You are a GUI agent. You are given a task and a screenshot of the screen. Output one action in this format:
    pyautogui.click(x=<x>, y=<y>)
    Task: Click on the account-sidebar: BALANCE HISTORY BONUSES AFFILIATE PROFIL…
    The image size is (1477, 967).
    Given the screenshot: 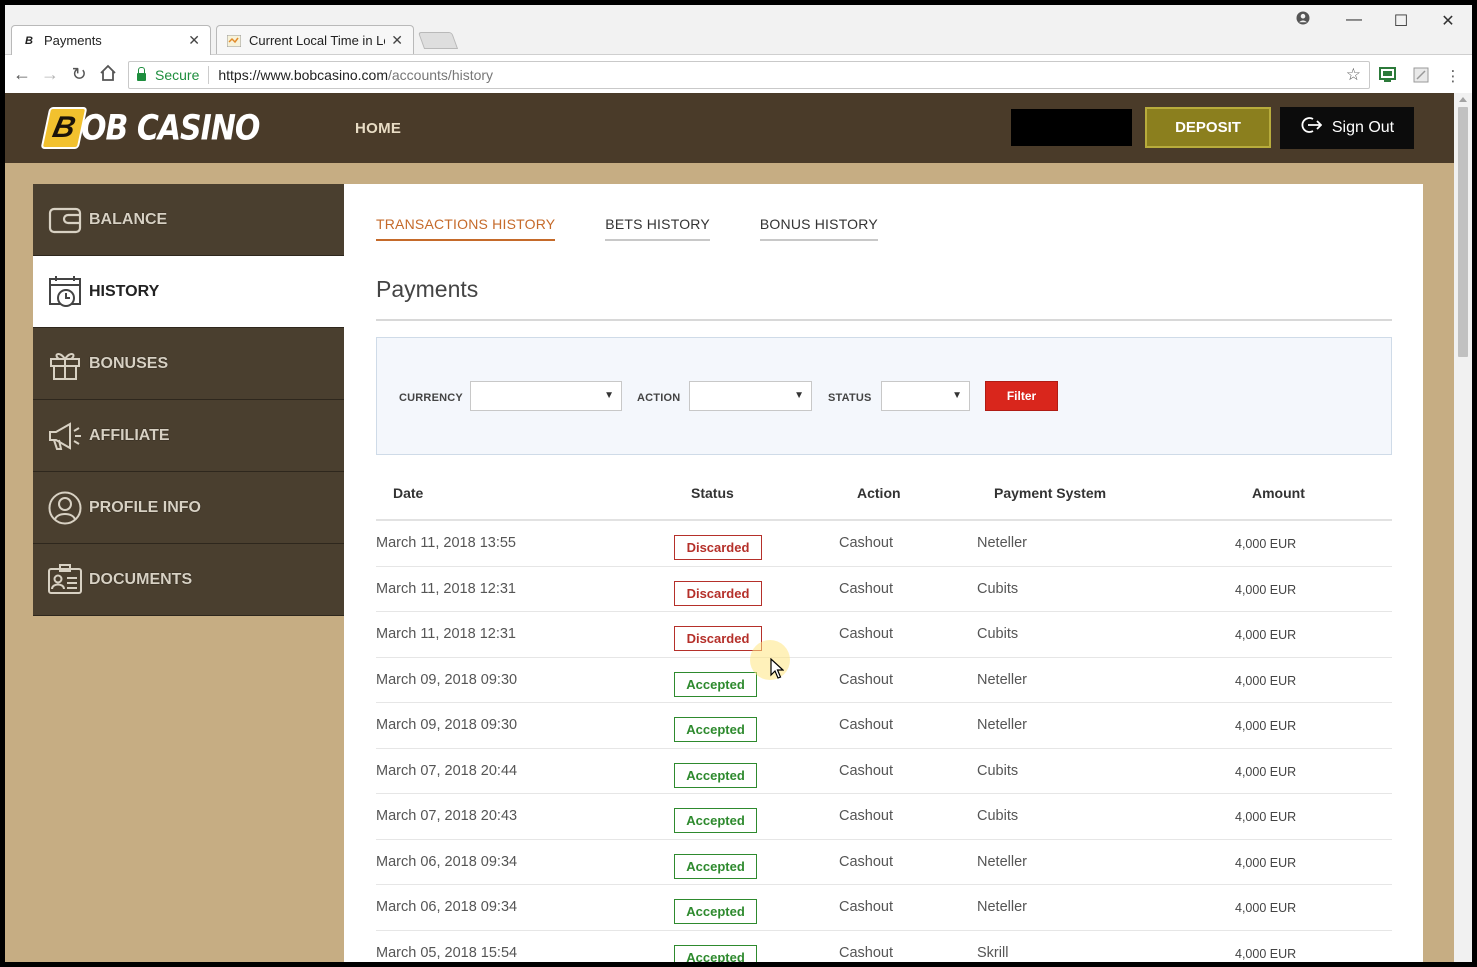 What is the action you would take?
    pyautogui.click(x=188, y=400)
    